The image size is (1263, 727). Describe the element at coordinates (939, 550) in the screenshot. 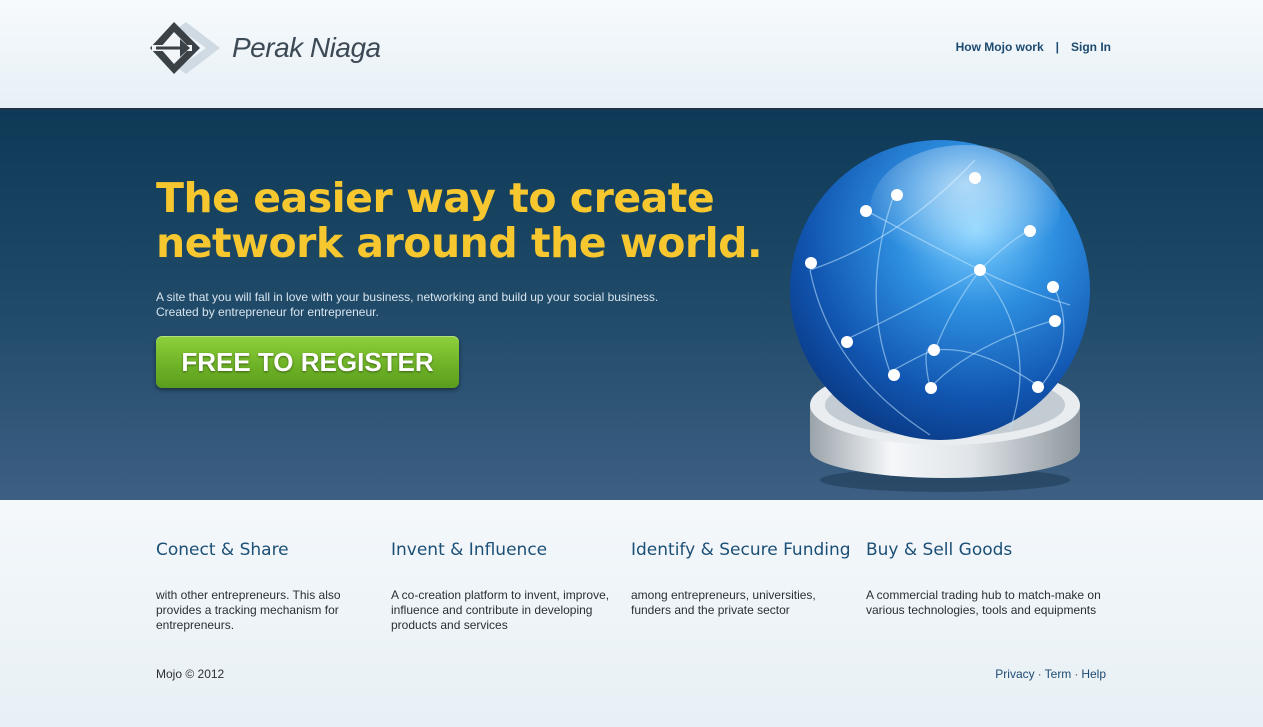

I see `feature-title: Buy & Sell Goods` at that location.